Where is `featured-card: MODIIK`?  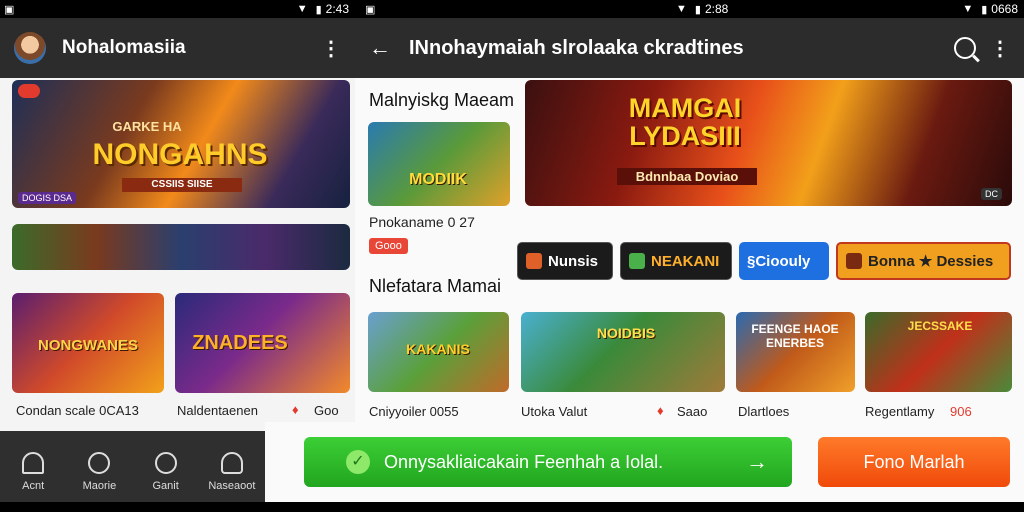
featured-card: MODIIK is located at coordinates (439, 164).